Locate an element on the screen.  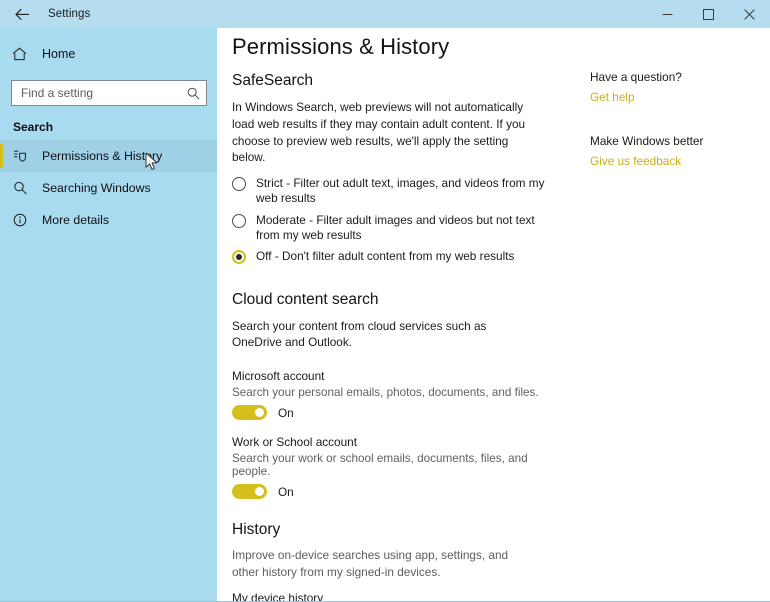
device-history-label: My device history is located at coordinates (278, 596).